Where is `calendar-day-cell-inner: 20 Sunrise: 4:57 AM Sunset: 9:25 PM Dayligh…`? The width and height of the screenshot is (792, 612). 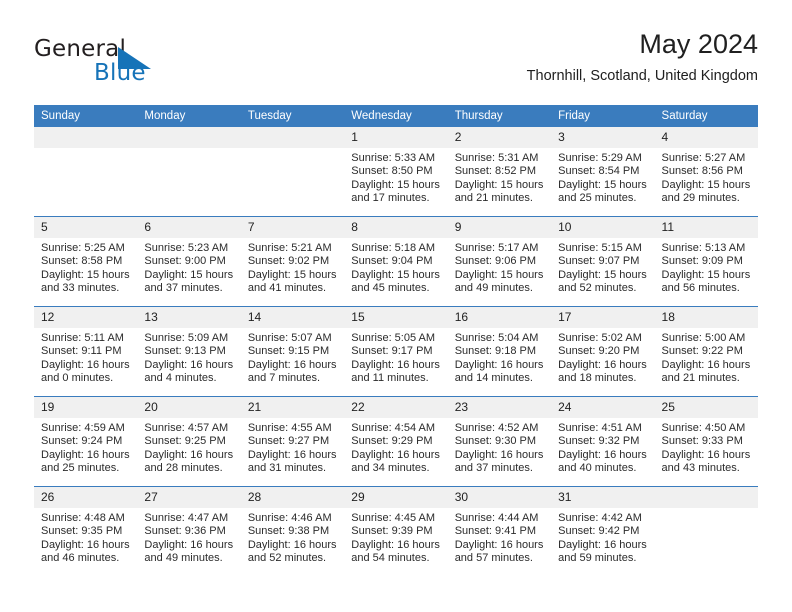 calendar-day-cell-inner: 20 Sunrise: 4:57 AM Sunset: 9:25 PM Dayligh… is located at coordinates (189, 441).